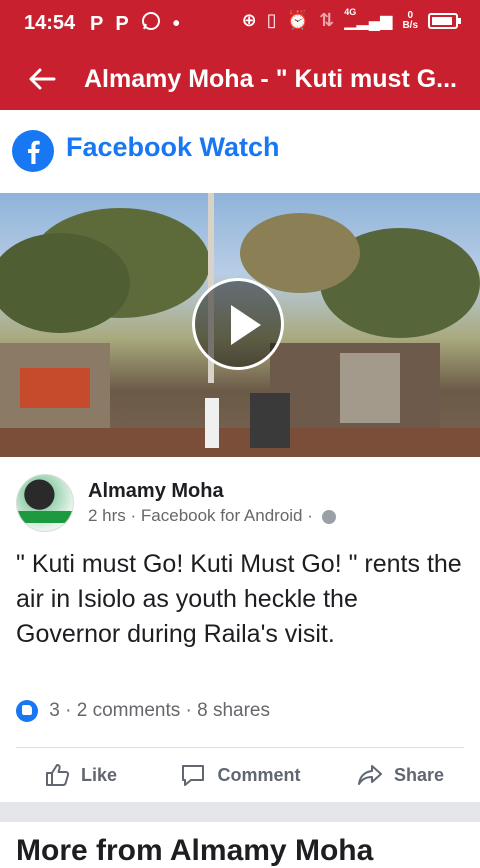  I want to click on globe-icon, so click(328, 516).